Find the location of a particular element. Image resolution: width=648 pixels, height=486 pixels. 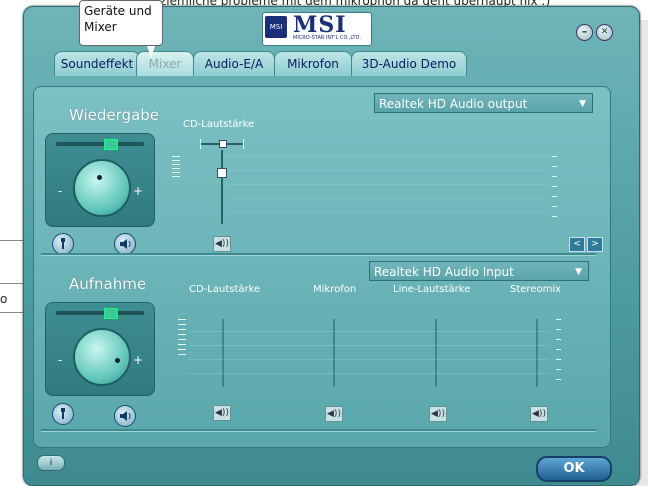

playback-balance-slider is located at coordinates (100, 144).